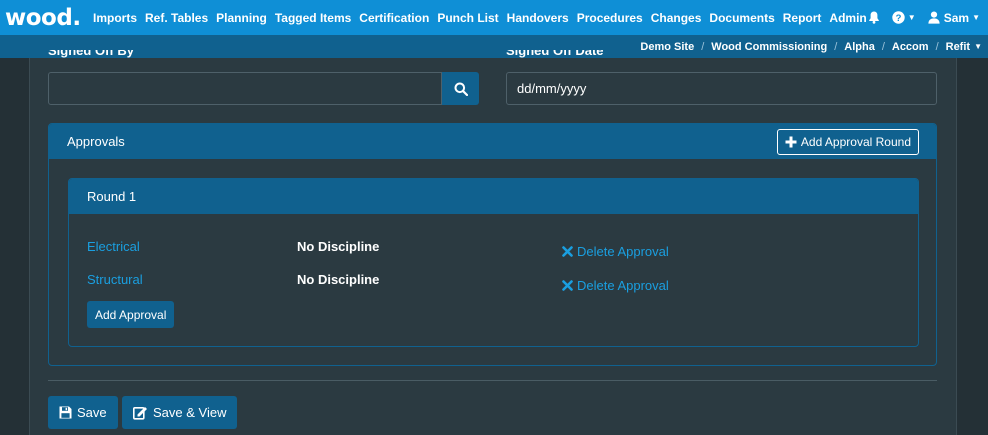  I want to click on round-title: Round 1, so click(493, 196).